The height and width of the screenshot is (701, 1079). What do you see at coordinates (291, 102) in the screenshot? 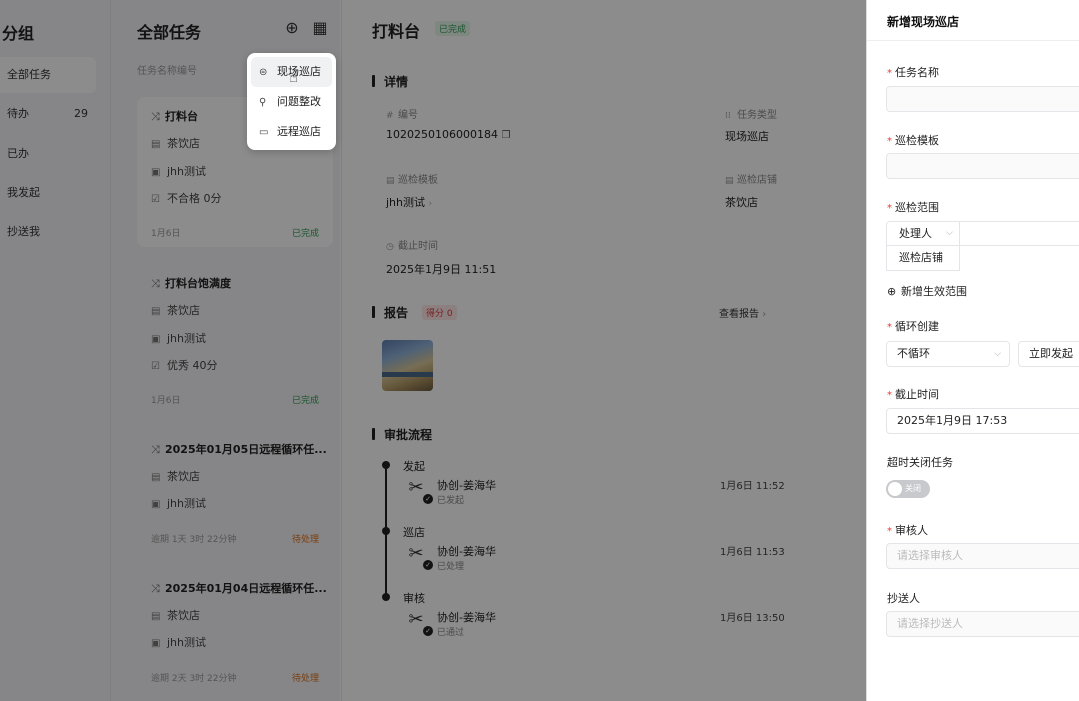
I see `menu-item-issue-rectification: ⚲ 问题整改` at bounding box center [291, 102].